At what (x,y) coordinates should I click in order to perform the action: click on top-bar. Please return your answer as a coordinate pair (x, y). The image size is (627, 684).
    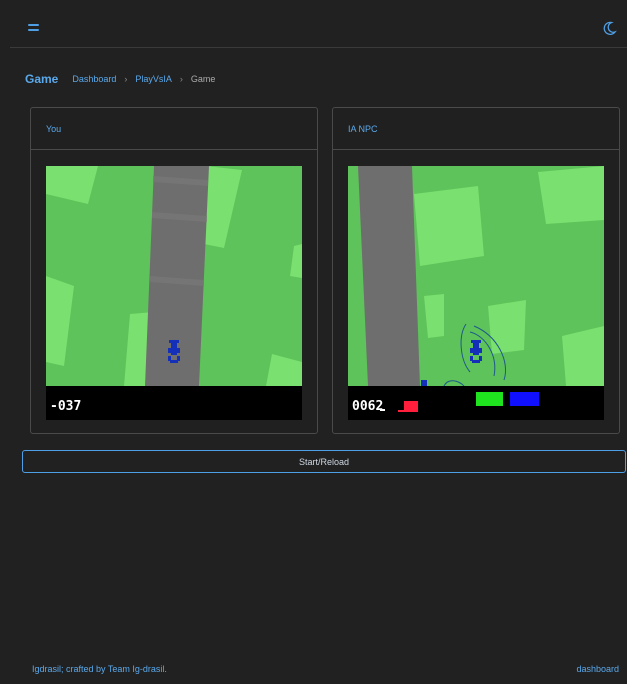
    Looking at the image, I should click on (318, 28).